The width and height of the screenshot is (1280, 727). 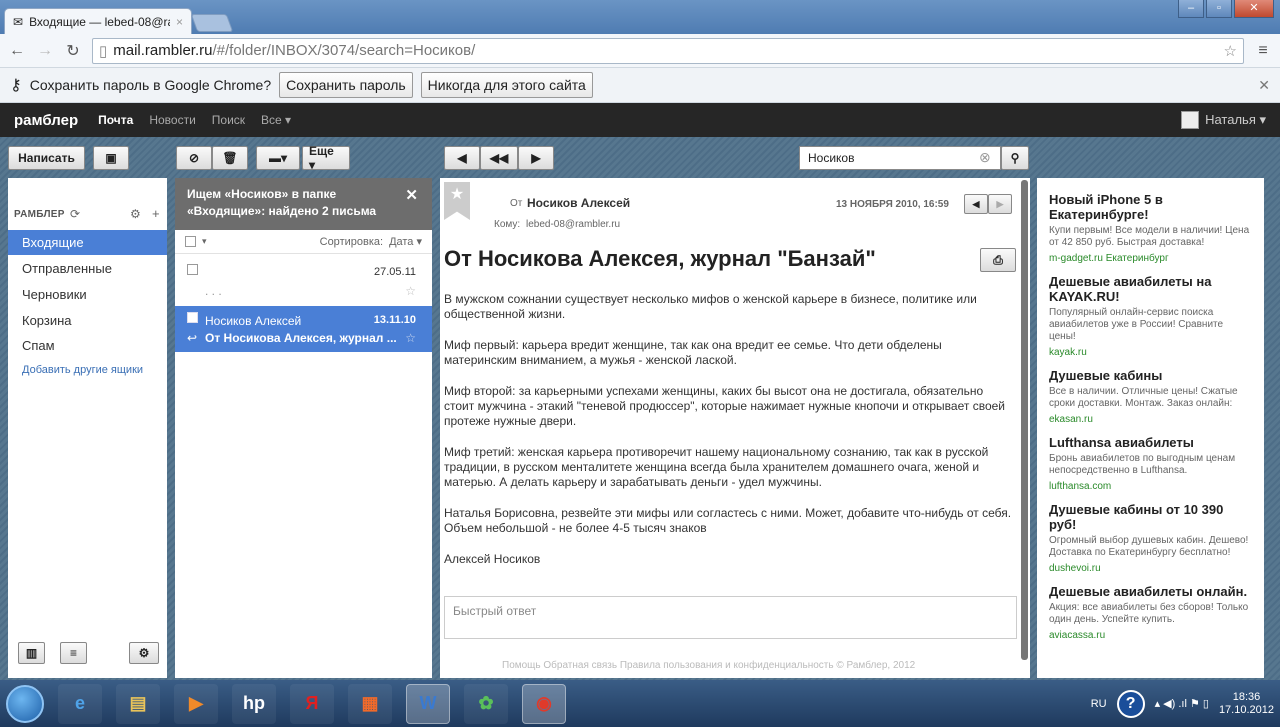 I want to click on explorer-icon: ▤, so click(x=138, y=703).